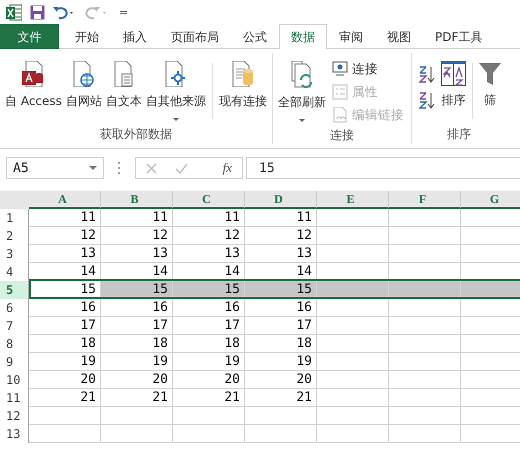  I want to click on file-tab: 文件, so click(29, 36).